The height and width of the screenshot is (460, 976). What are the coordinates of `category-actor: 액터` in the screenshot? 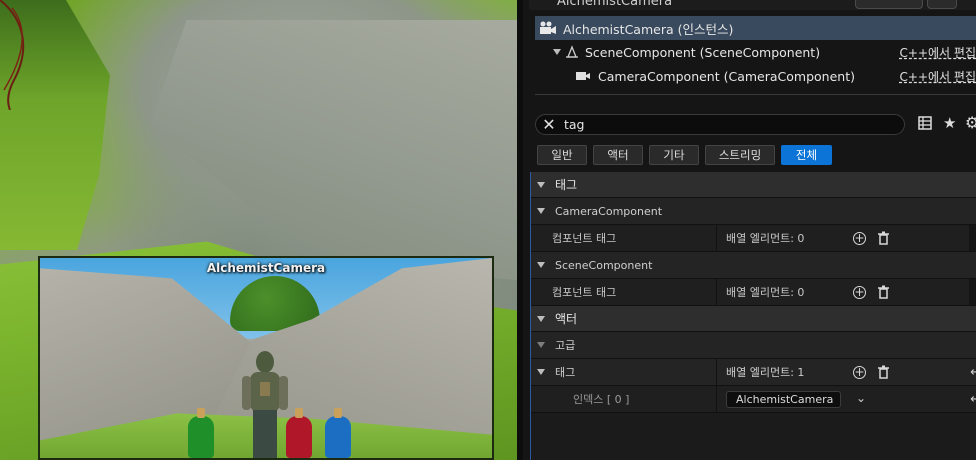 It's located at (753, 319).